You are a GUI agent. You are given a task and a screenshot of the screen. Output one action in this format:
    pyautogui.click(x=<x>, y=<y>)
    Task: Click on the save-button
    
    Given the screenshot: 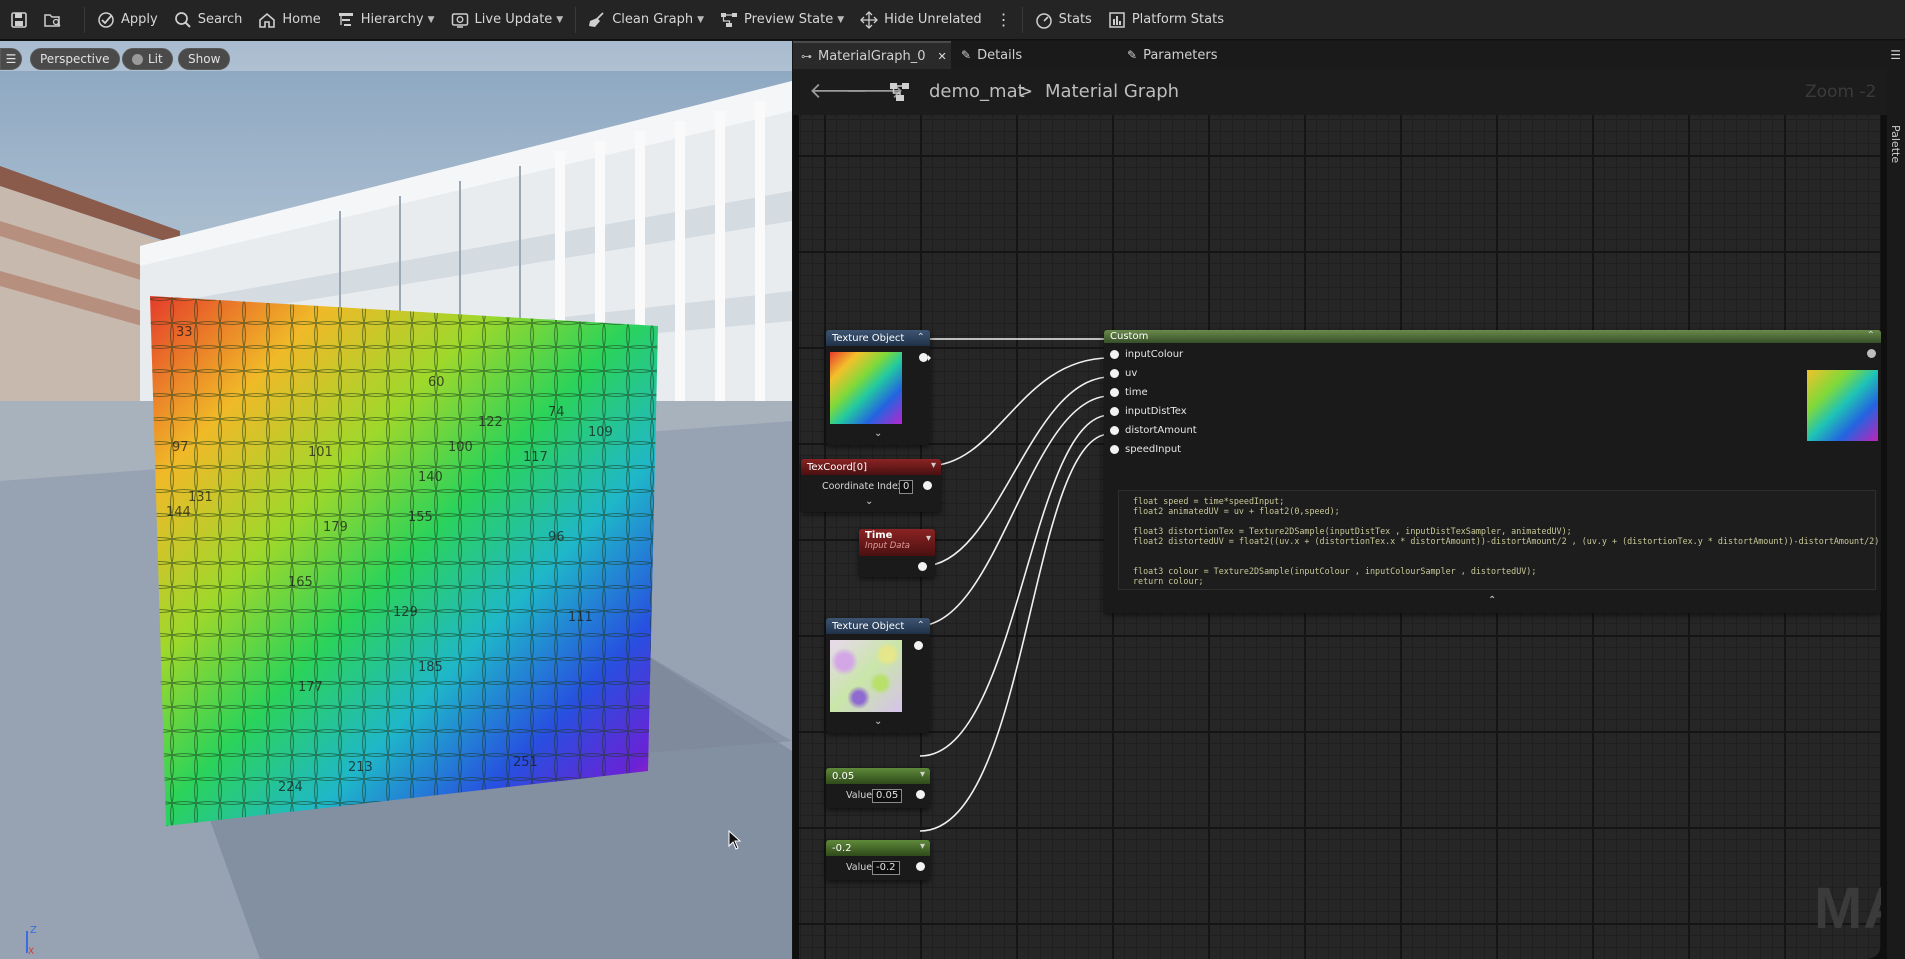 What is the action you would take?
    pyautogui.click(x=20, y=20)
    